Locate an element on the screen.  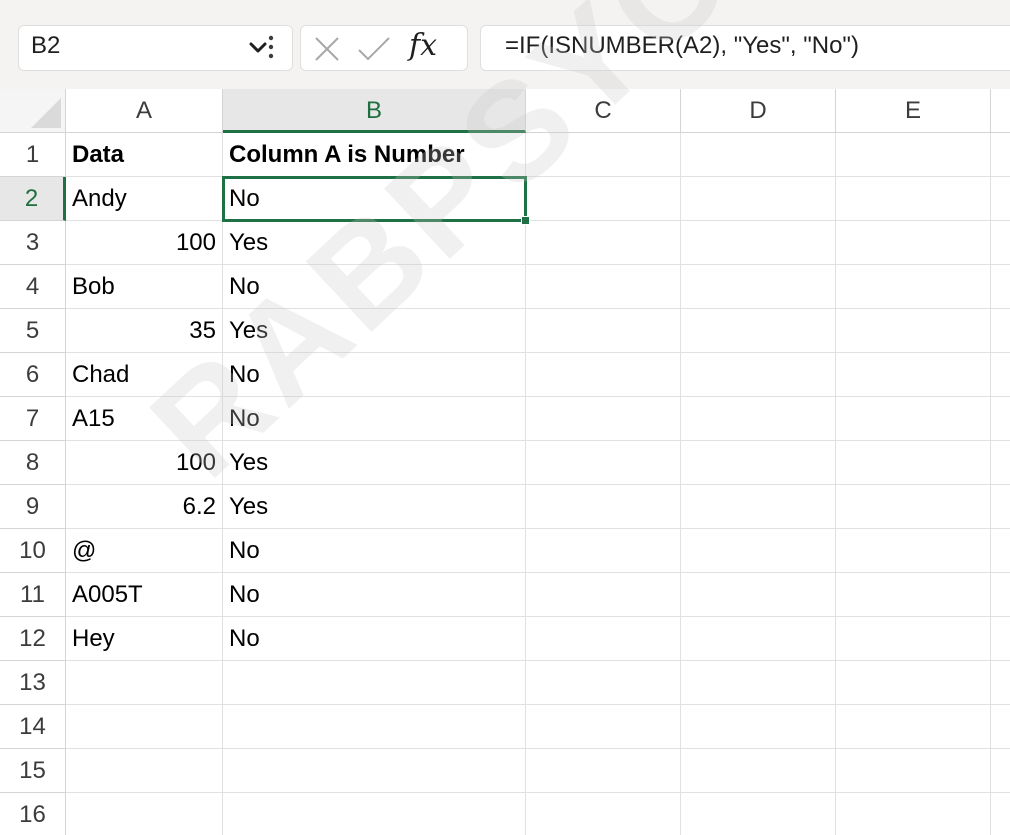
cell-f3 is located at coordinates (1000, 243).